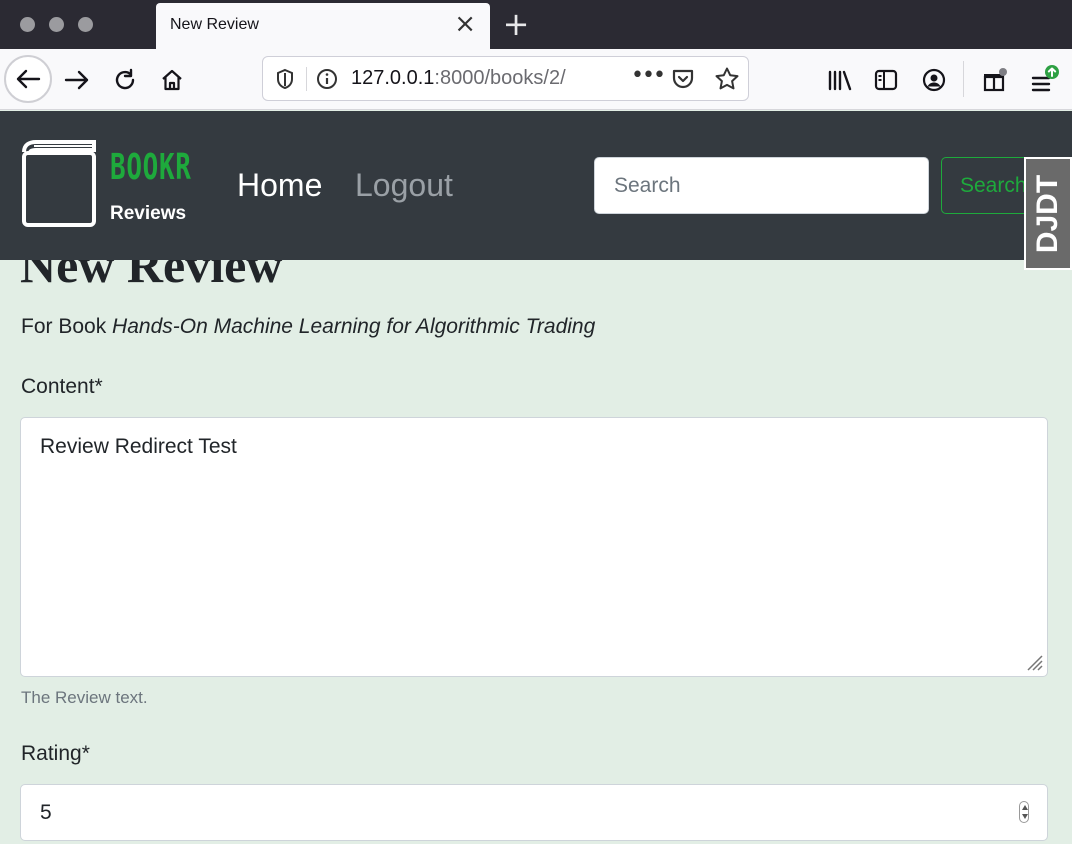  What do you see at coordinates (84, 697) in the screenshot?
I see `content-help-text: The Review text.` at bounding box center [84, 697].